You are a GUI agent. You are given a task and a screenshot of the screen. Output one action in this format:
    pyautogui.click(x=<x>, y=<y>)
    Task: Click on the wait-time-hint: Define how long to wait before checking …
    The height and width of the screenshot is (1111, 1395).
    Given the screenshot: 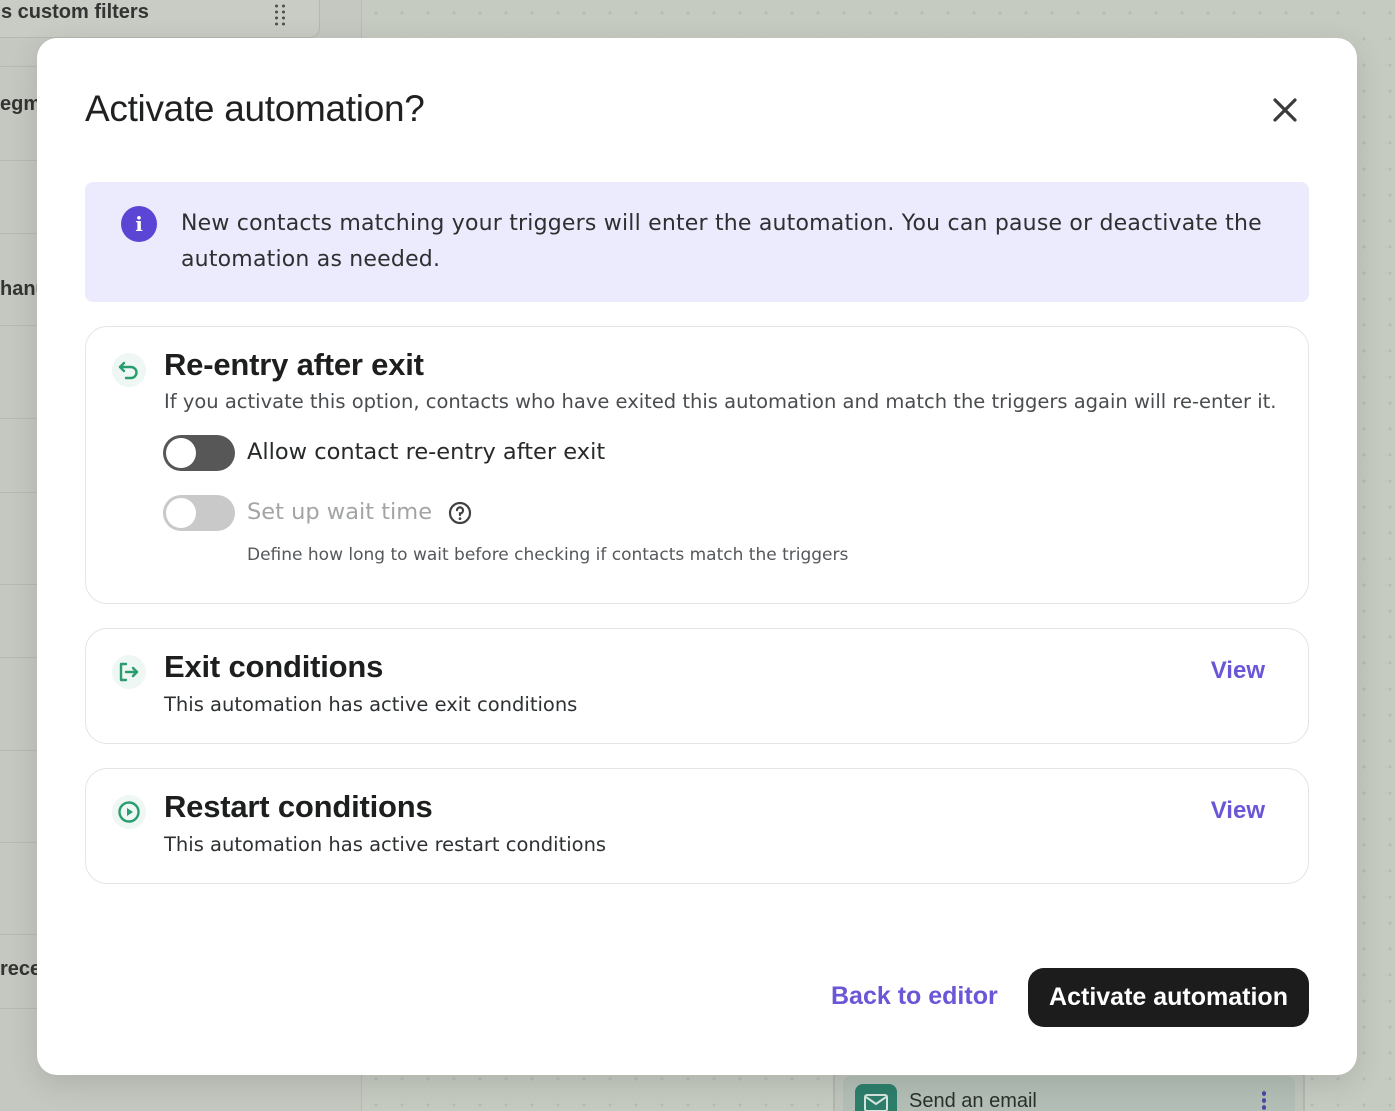 What is the action you would take?
    pyautogui.click(x=548, y=555)
    